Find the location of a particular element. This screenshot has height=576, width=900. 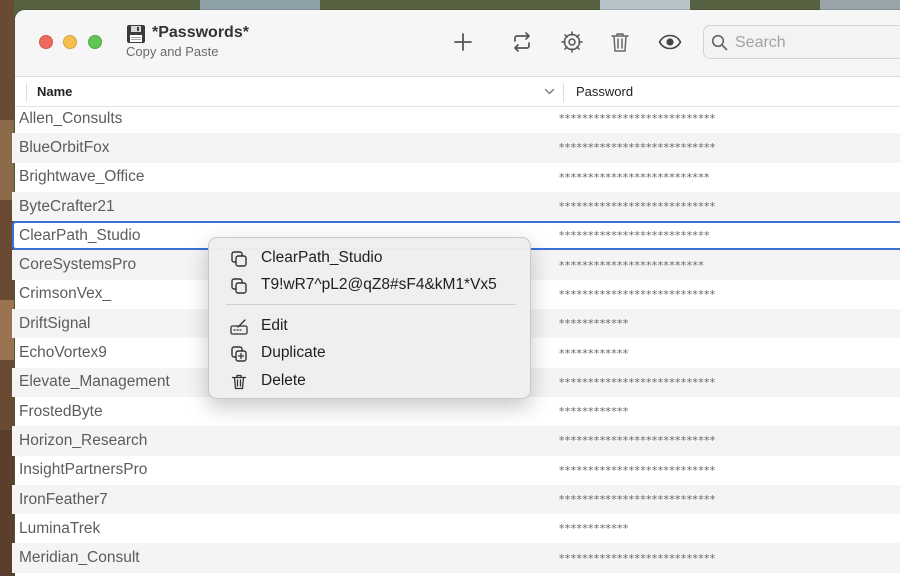

column-header-password: Password is located at coordinates (604, 91).